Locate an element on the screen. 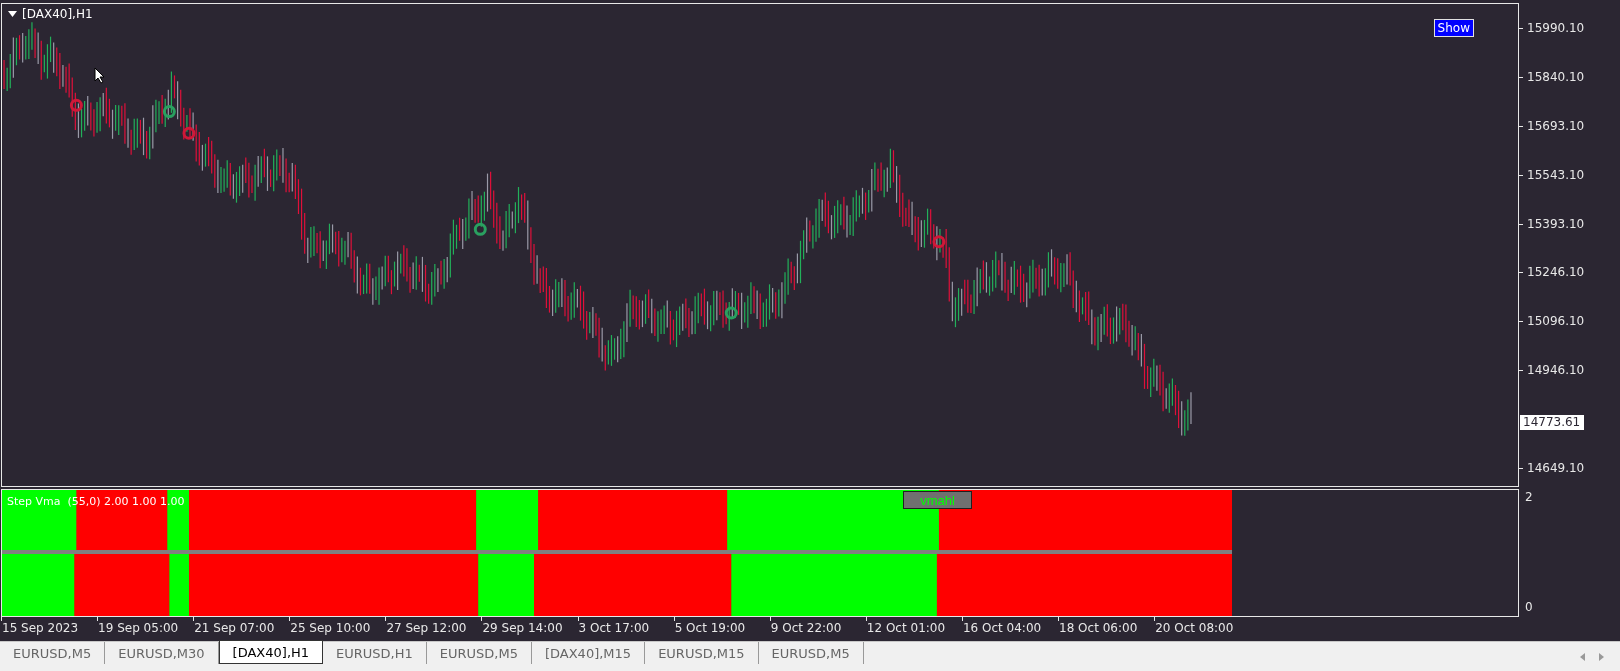 The width and height of the screenshot is (1620, 671). price-label: 15246.10 is located at coordinates (1556, 272).